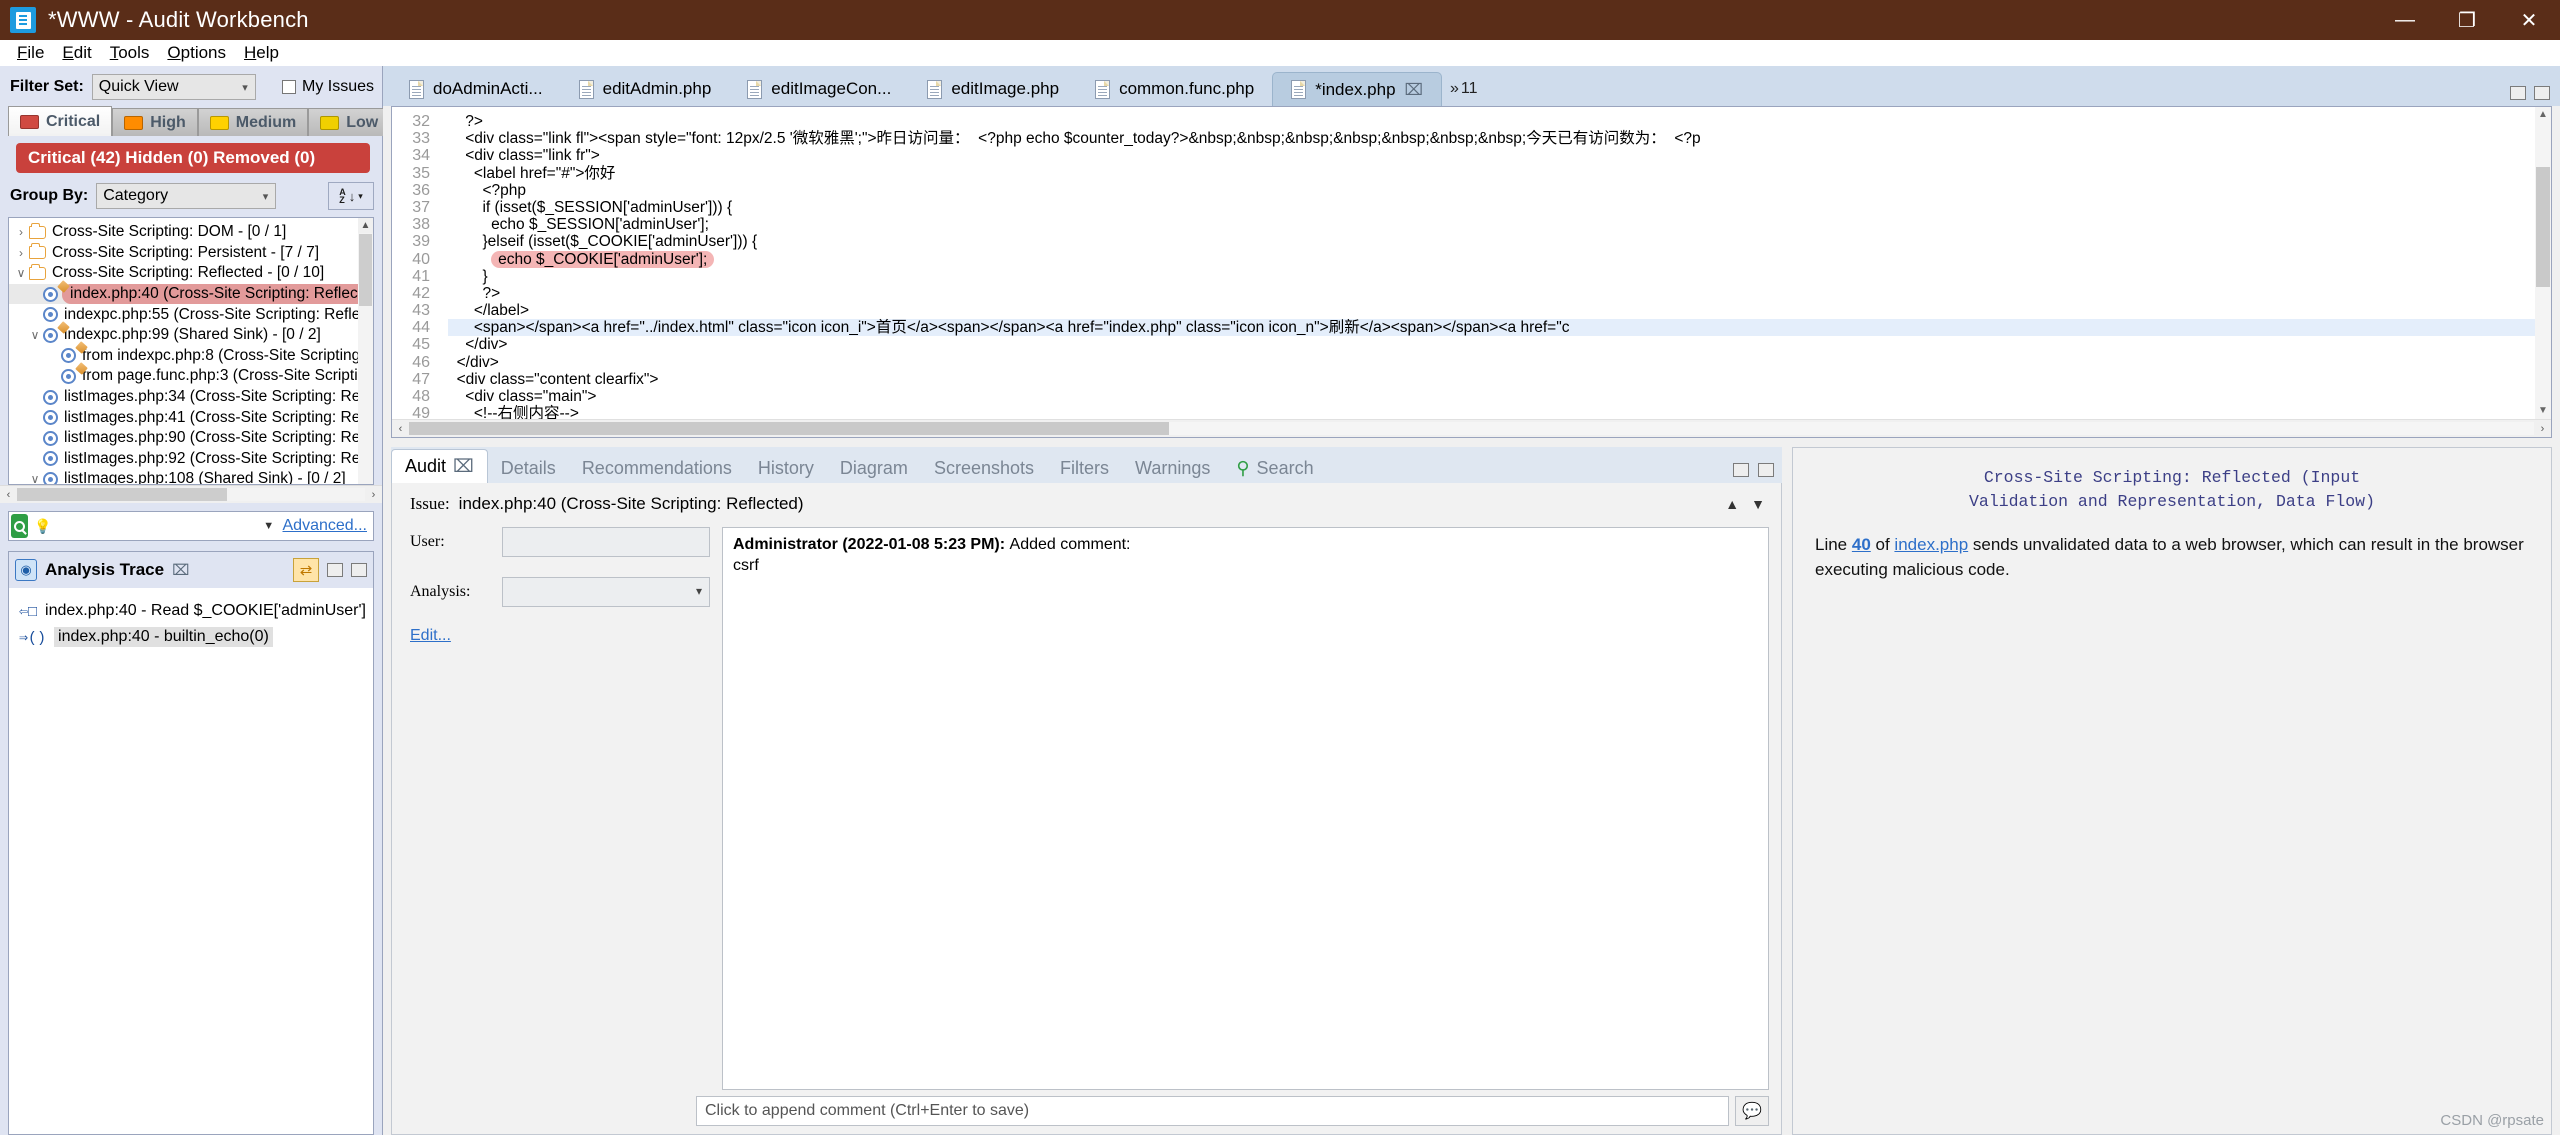  Describe the element at coordinates (196, 637) in the screenshot. I see `trace-row: ⇒() index.php:40 - builtin_echo(0)` at that location.